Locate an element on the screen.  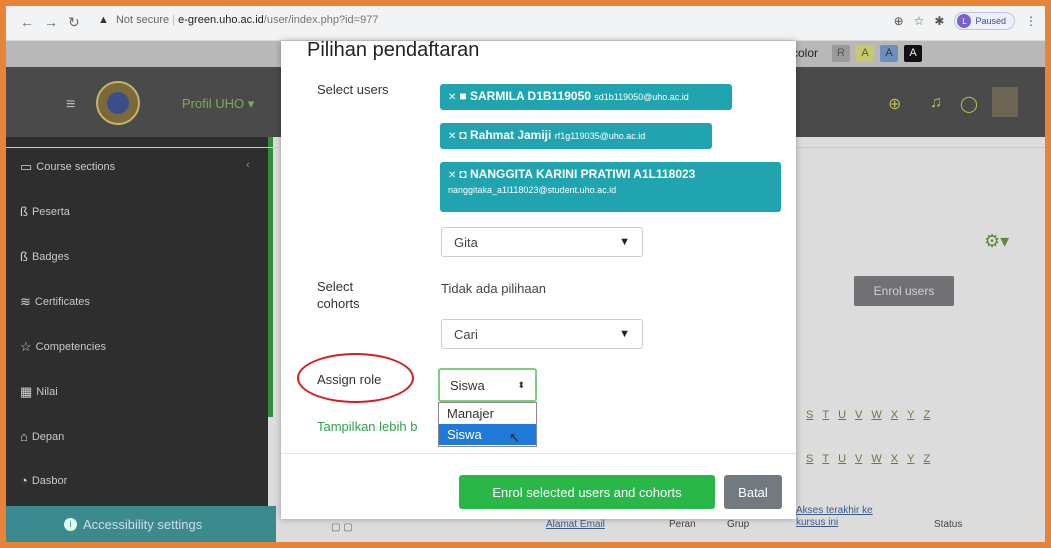
collapse-chevron-icon: ‹ is located at coordinates (248, 165).